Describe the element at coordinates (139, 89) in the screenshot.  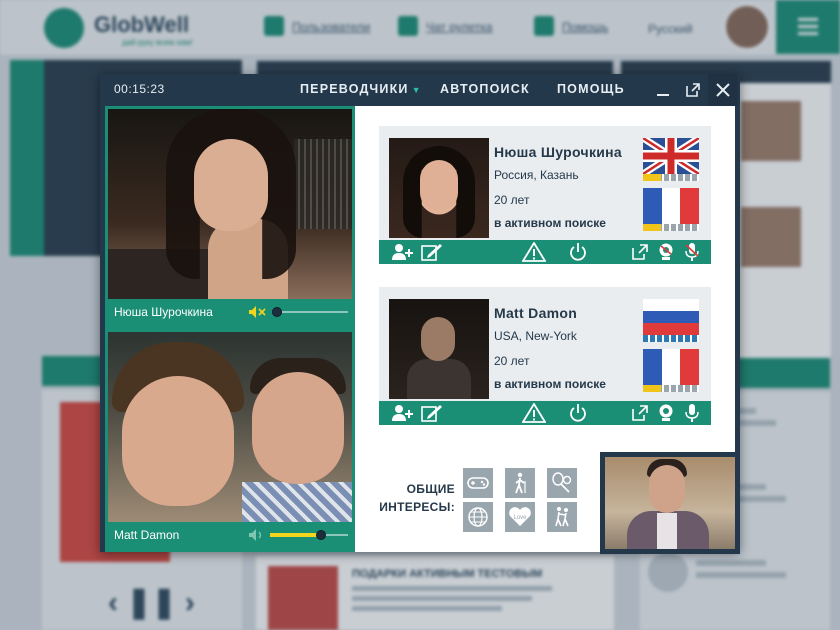
I see `call-timer: 00:15:23` at that location.